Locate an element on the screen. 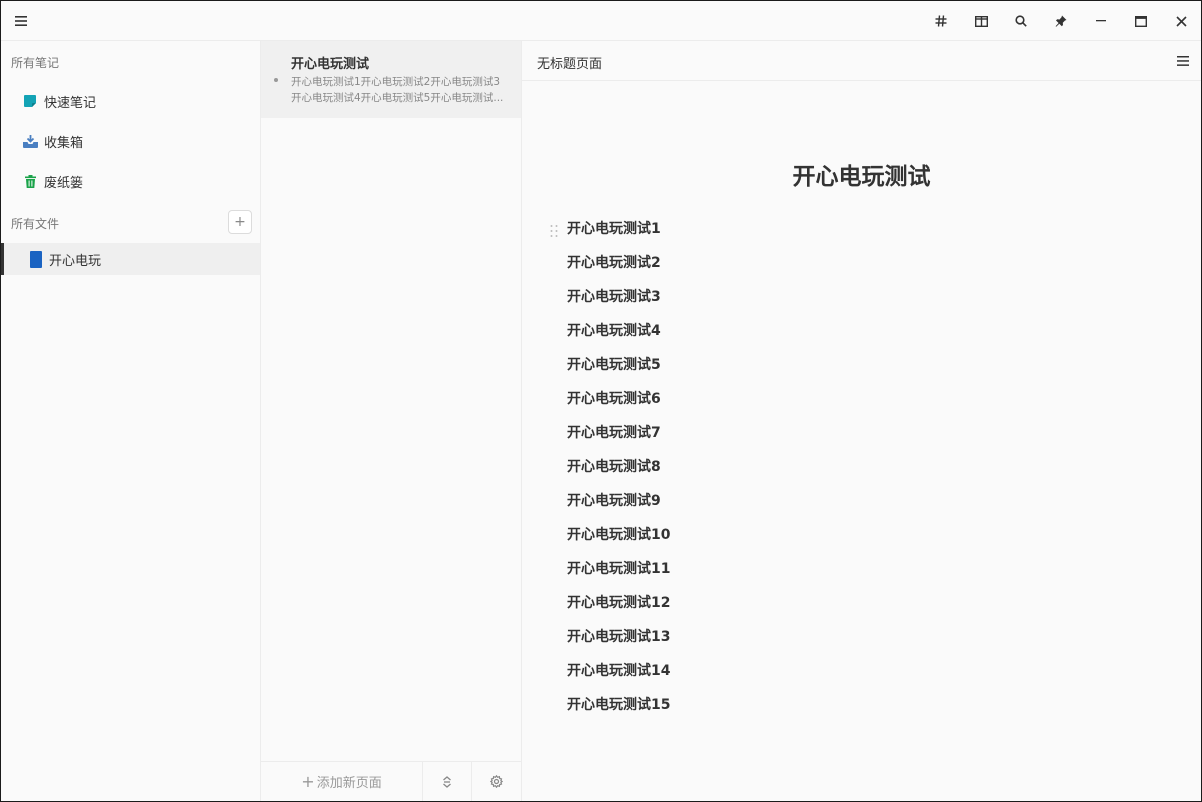  sidebar-item-quick-note: 快速笔记 is located at coordinates (130, 101).